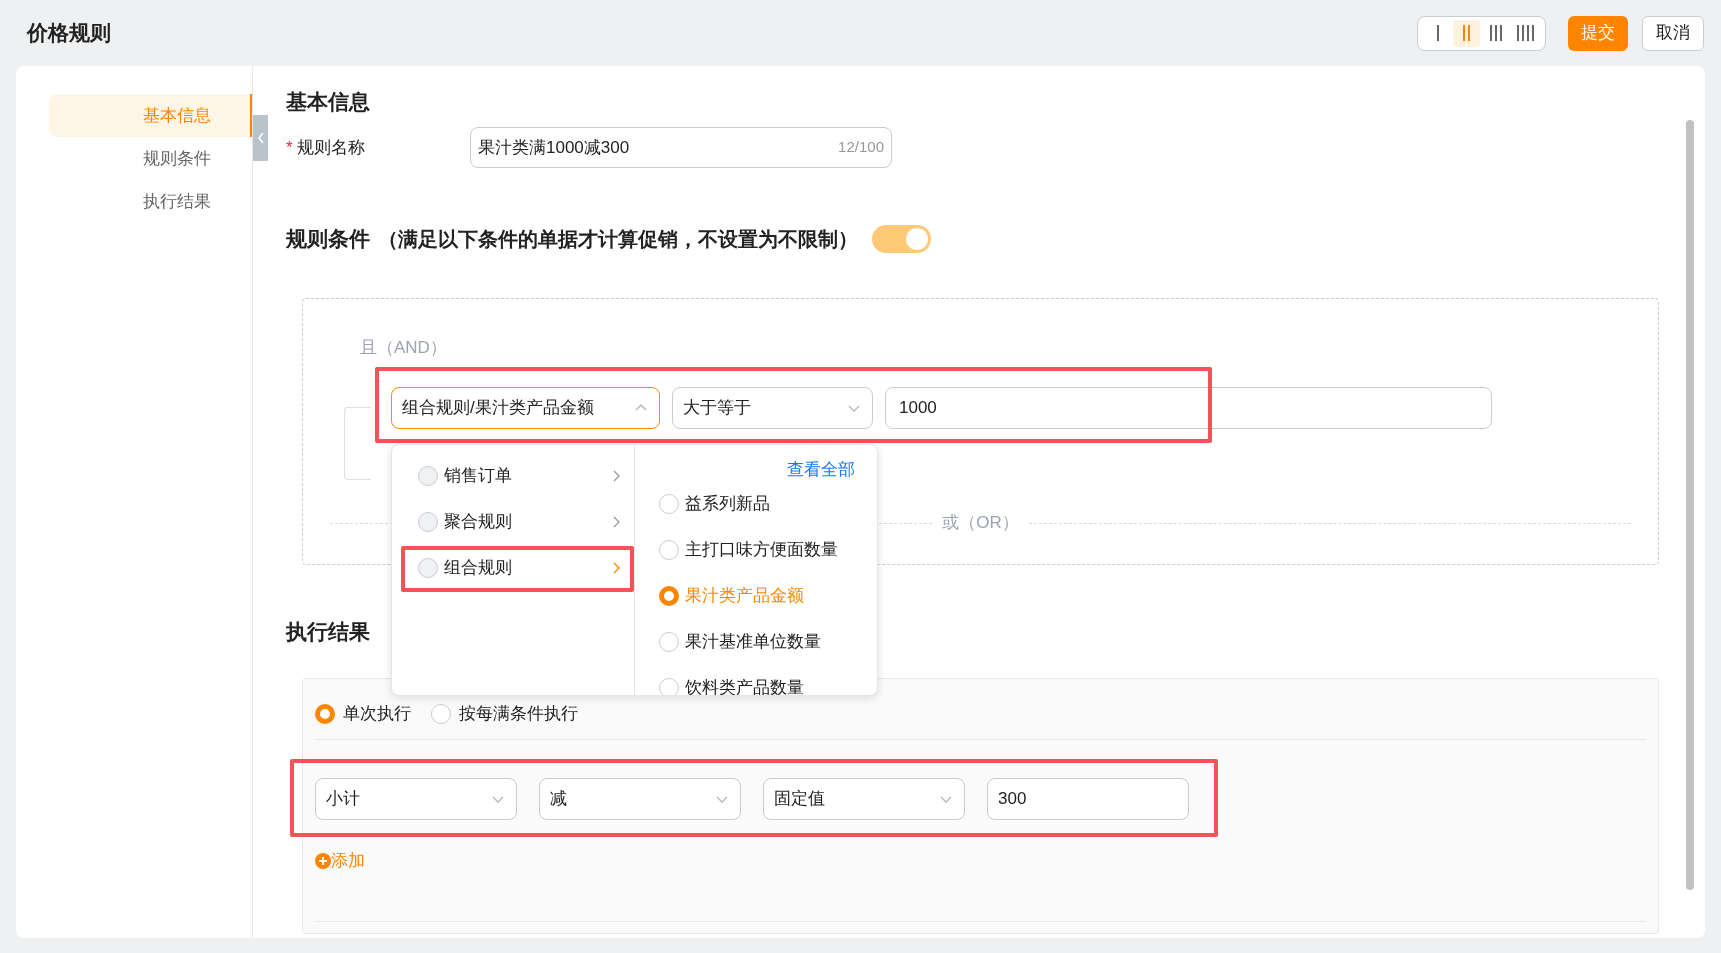 The width and height of the screenshot is (1721, 953). I want to click on section-note: （满足以下条件的单据才计算促销，不设置为不限制）, so click(618, 239).